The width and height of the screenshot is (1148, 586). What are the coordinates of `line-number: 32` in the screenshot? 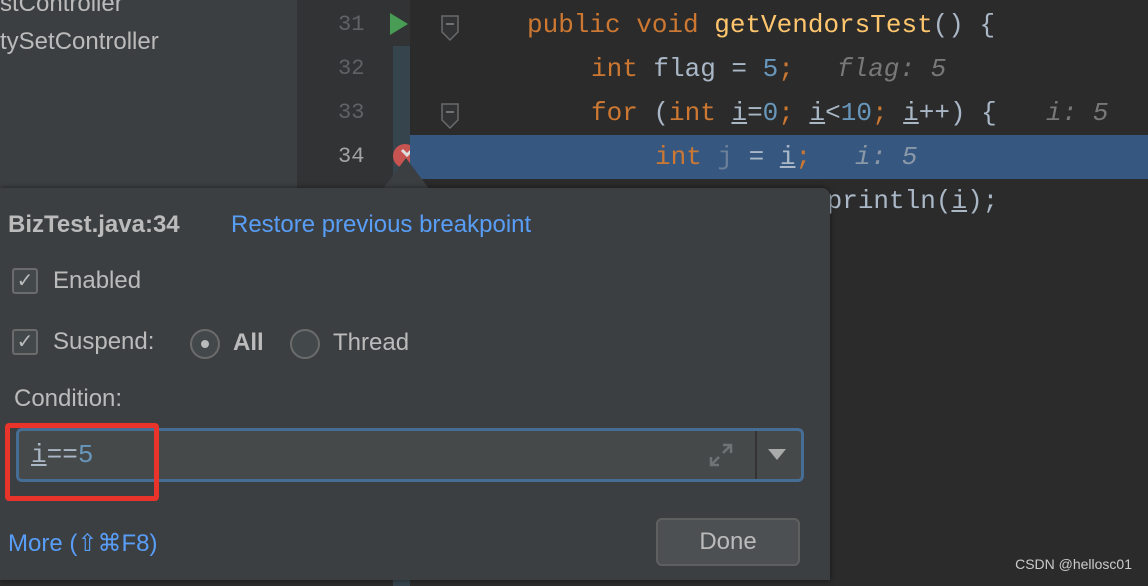 It's located at (351, 68).